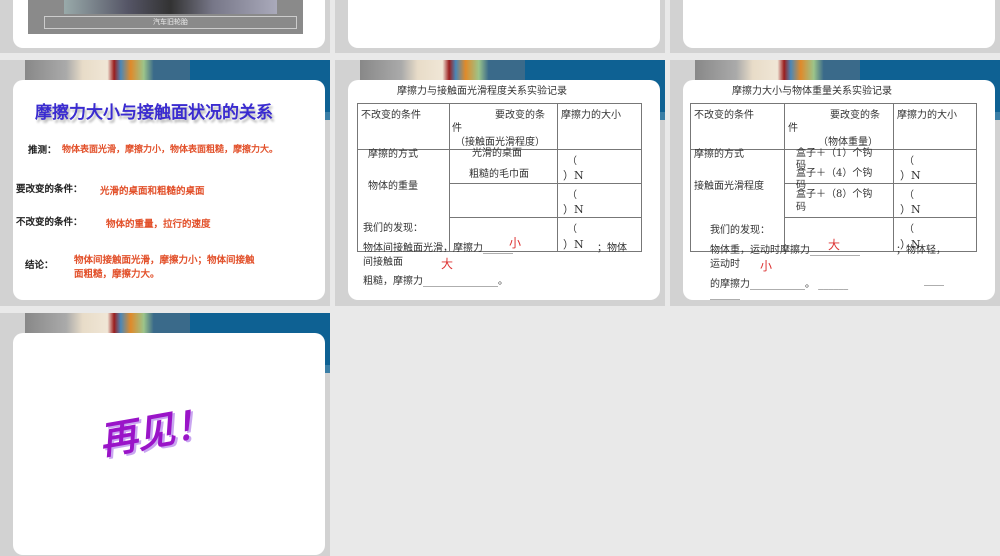 The width and height of the screenshot is (1000, 556). Describe the element at coordinates (725, 294) in the screenshot. I see `finding-line-5: ______` at that location.